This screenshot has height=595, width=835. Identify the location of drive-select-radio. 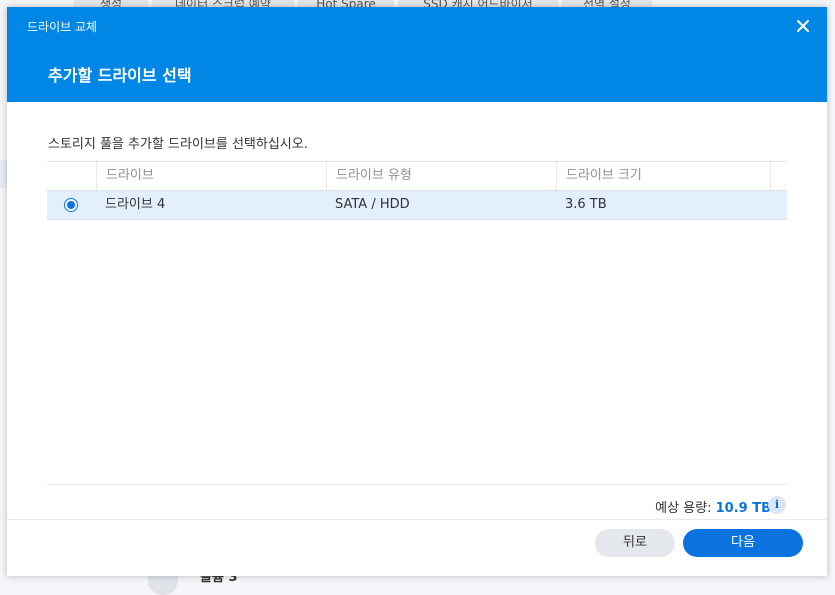
(71, 205).